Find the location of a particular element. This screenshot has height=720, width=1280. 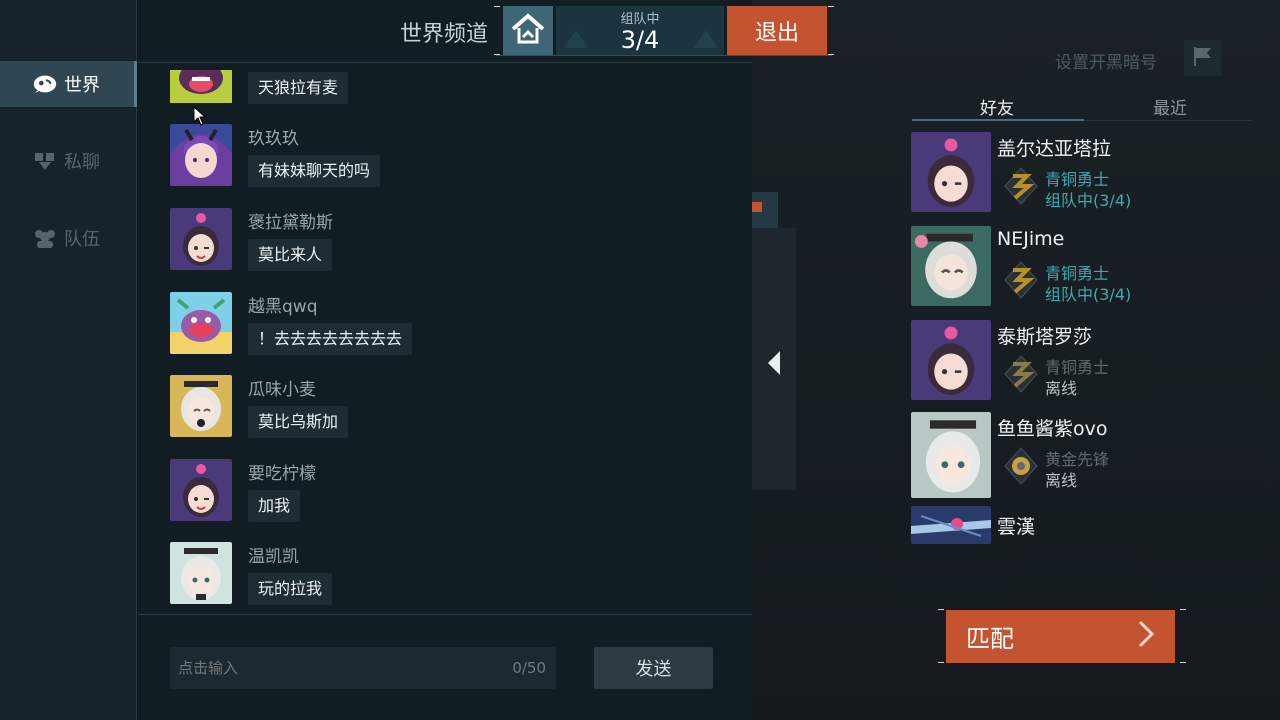

flag-icon is located at coordinates (1203, 58).